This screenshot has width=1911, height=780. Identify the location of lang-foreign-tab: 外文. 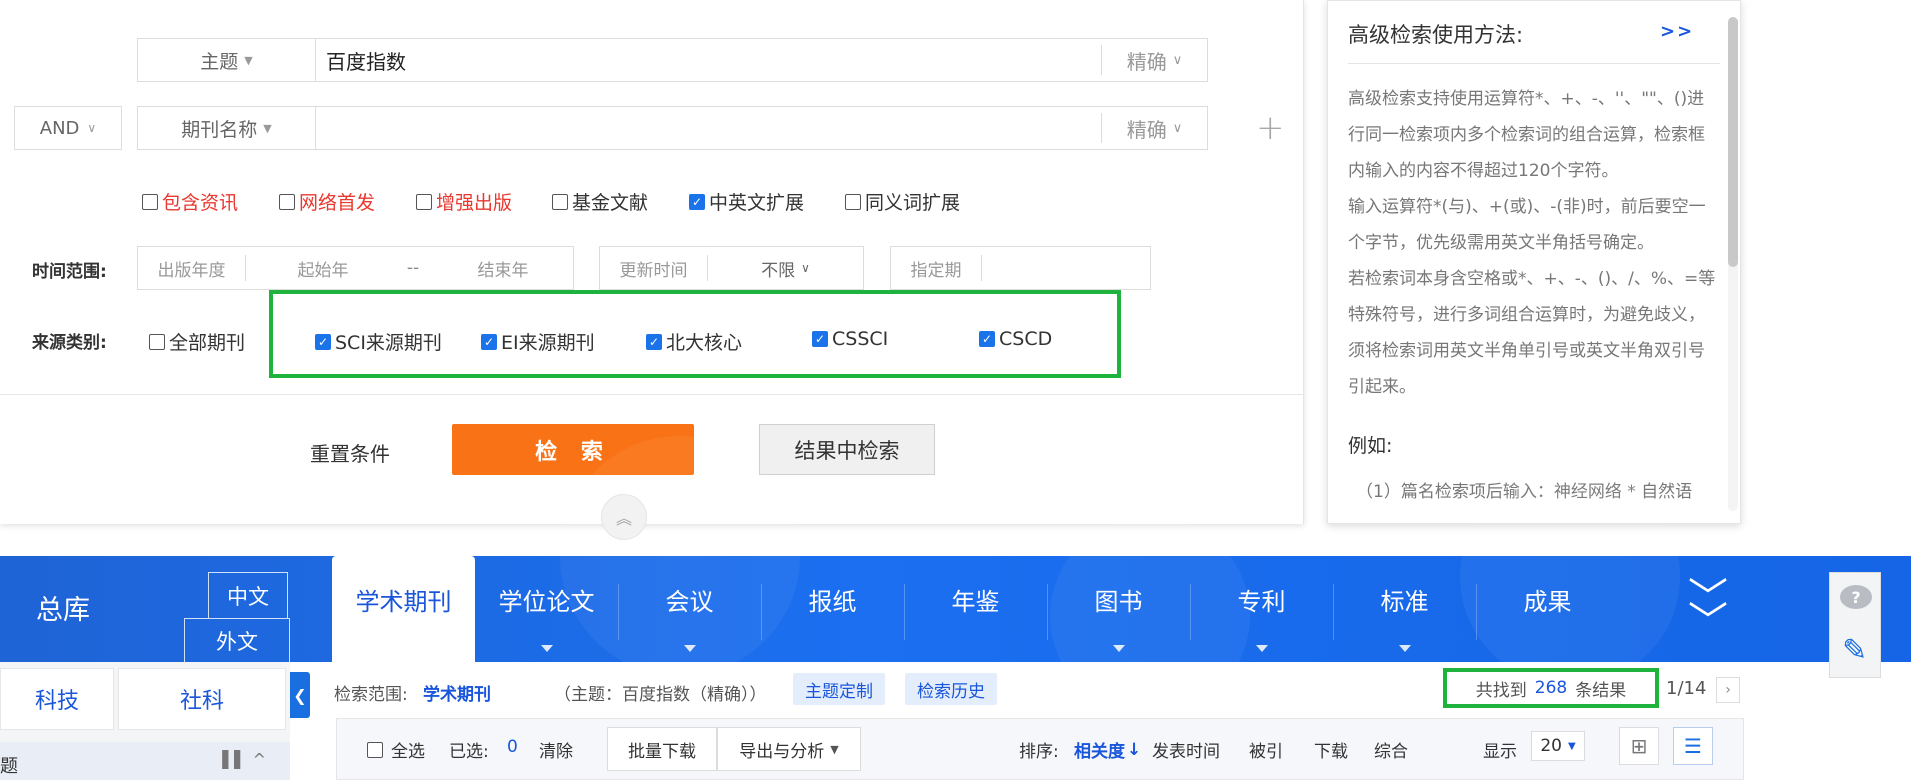
(237, 640).